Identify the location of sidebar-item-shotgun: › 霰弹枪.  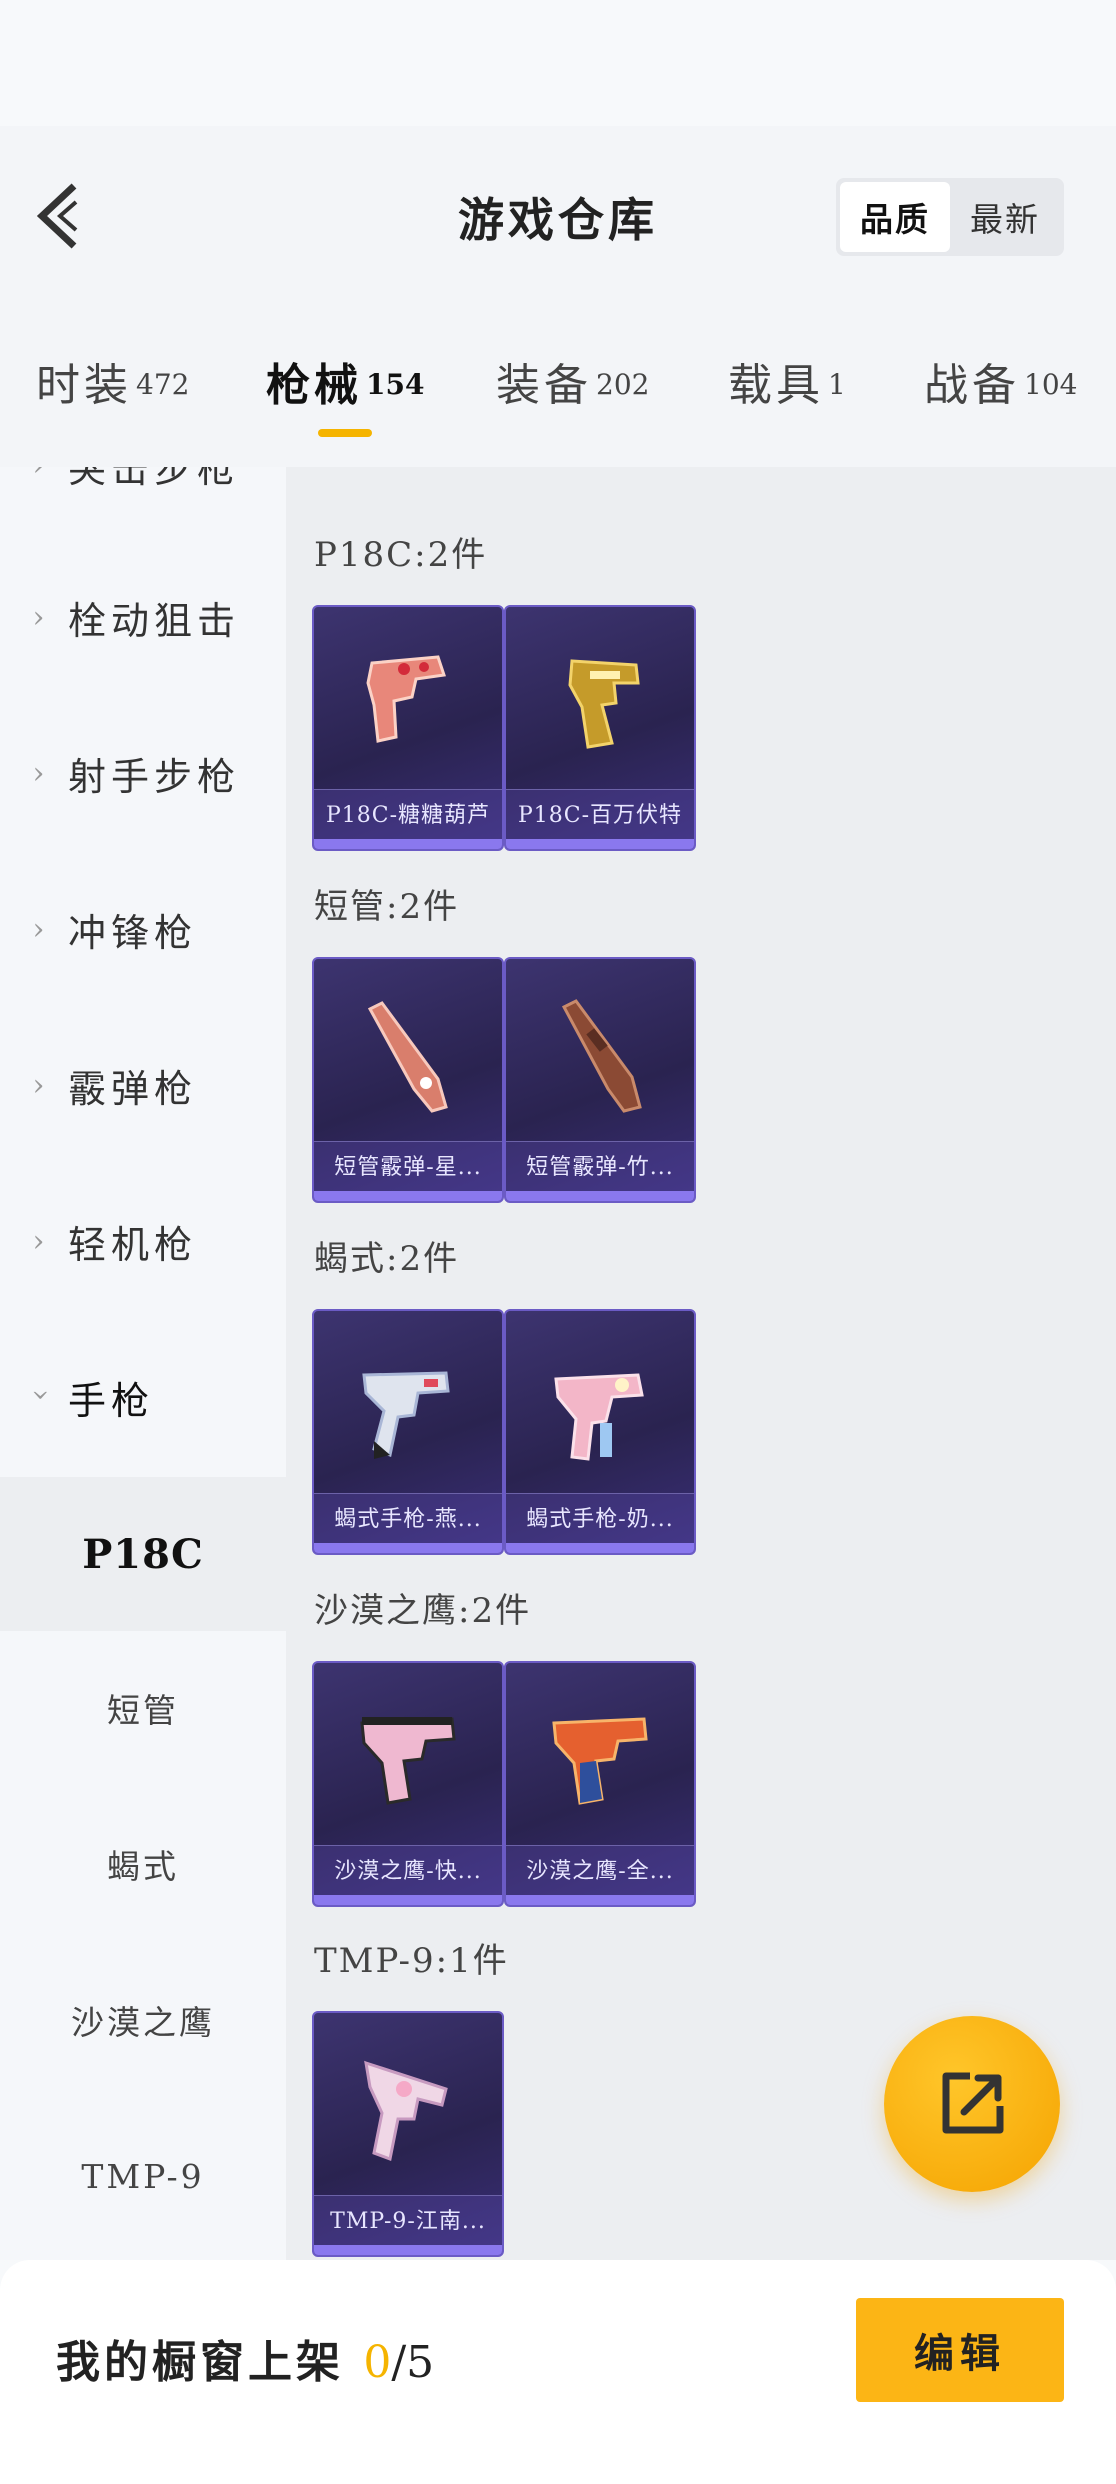
(143, 1085).